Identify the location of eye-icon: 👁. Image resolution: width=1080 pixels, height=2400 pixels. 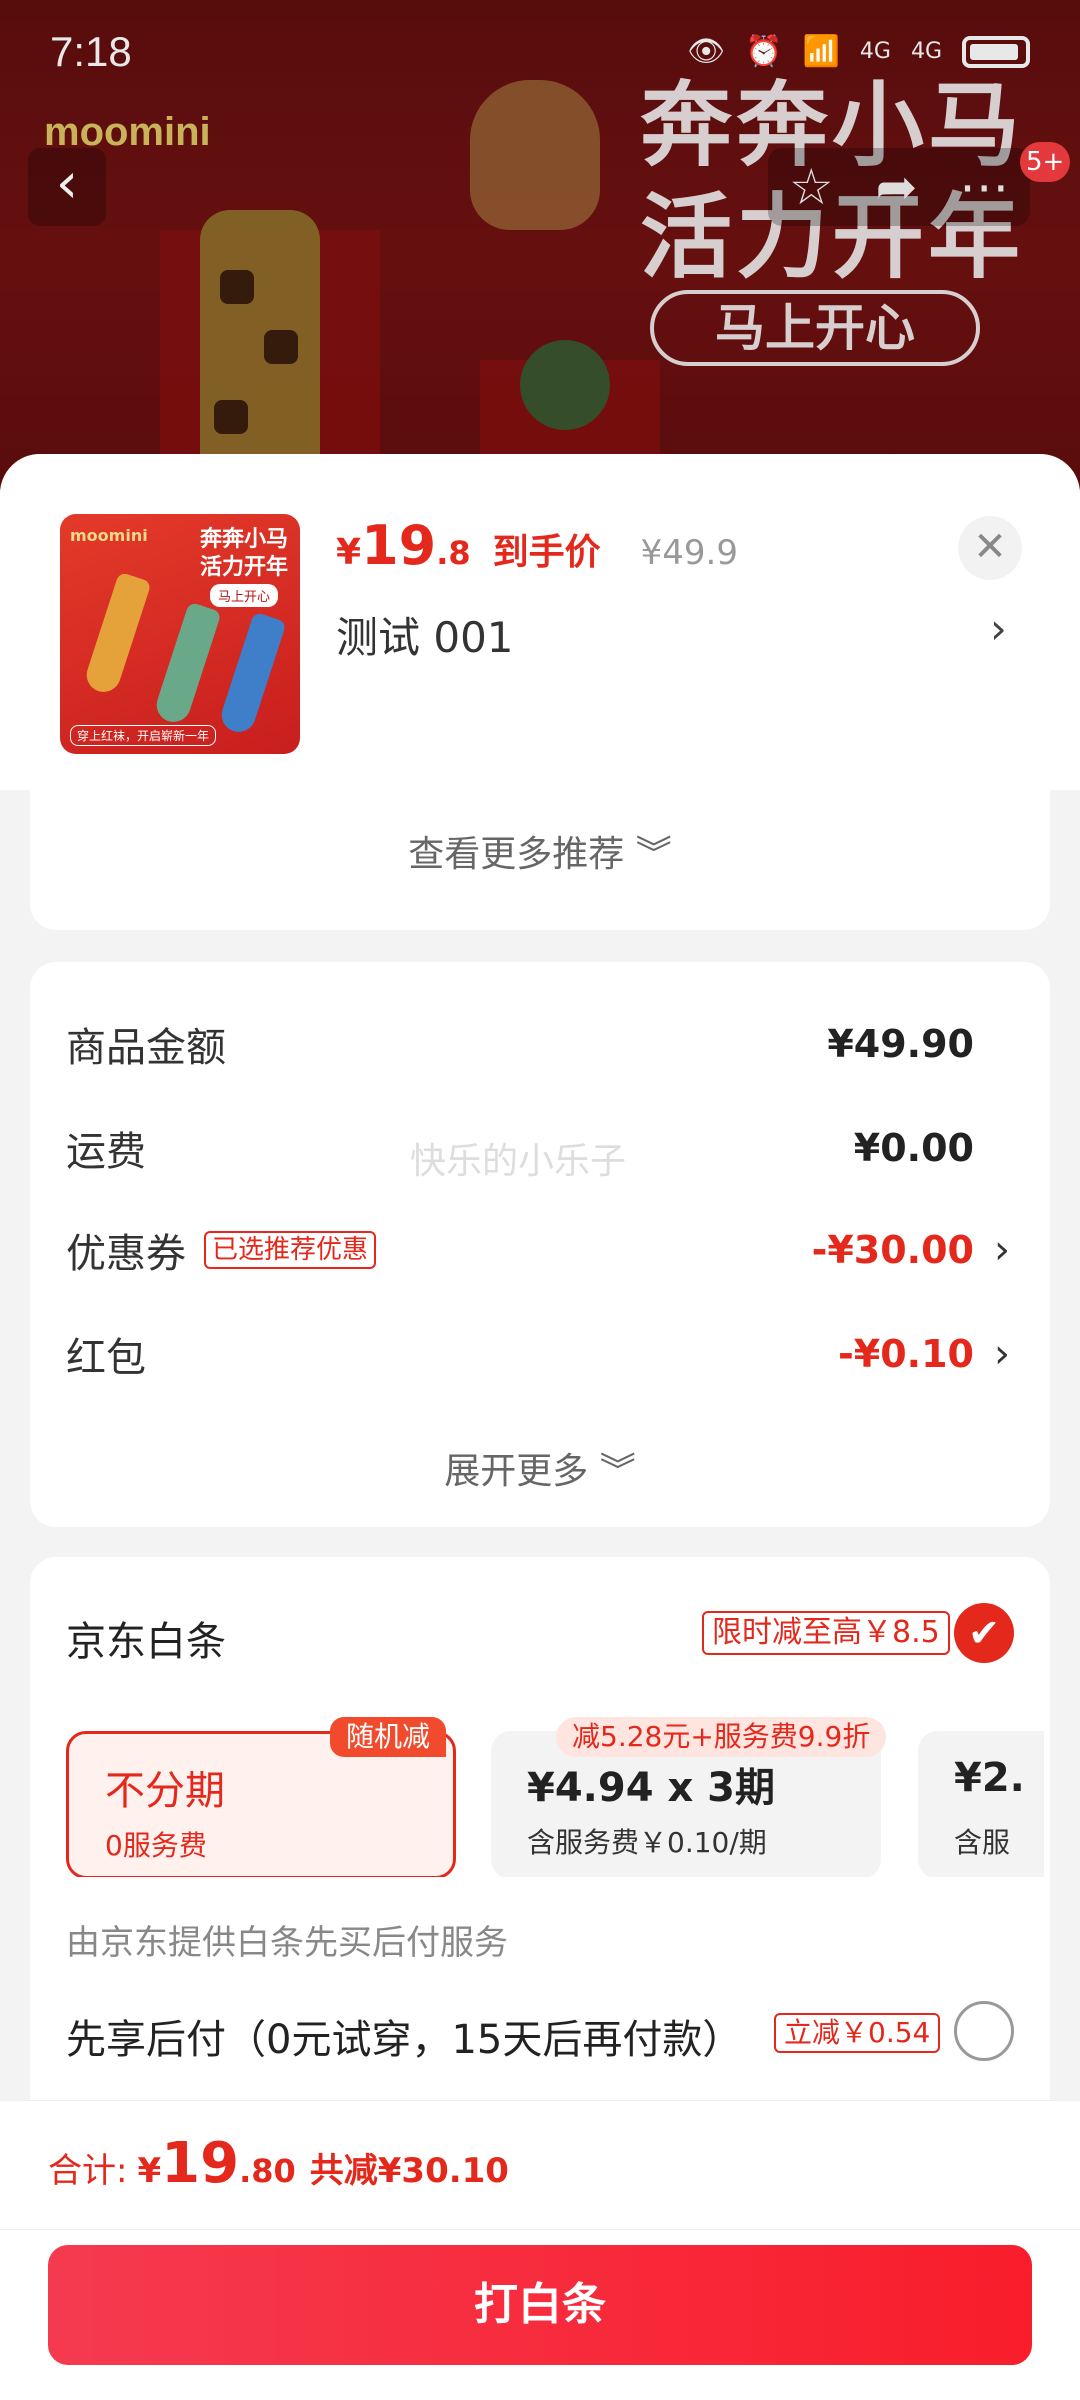
(706, 51).